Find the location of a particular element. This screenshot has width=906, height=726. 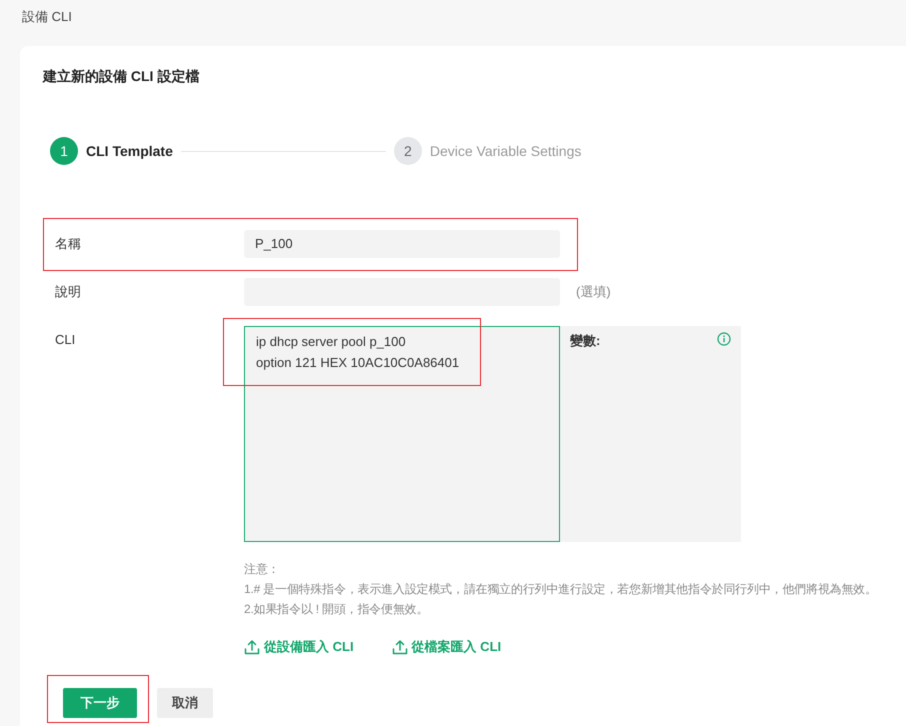

field-label: 名稱 is located at coordinates (68, 244).